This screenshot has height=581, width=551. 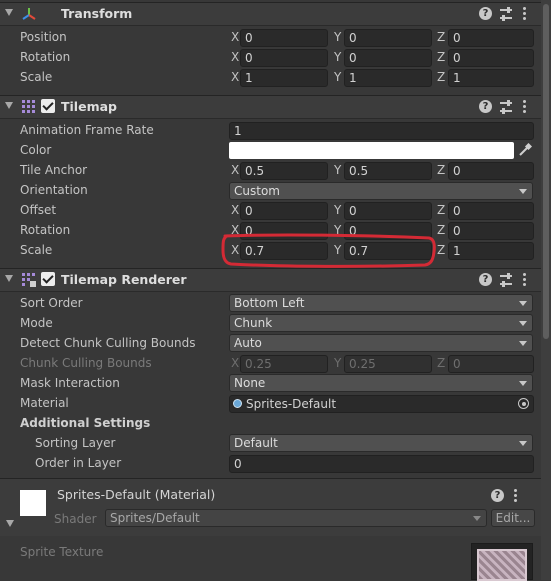 I want to click on detect-bounds-value: Auto, so click(x=248, y=343).